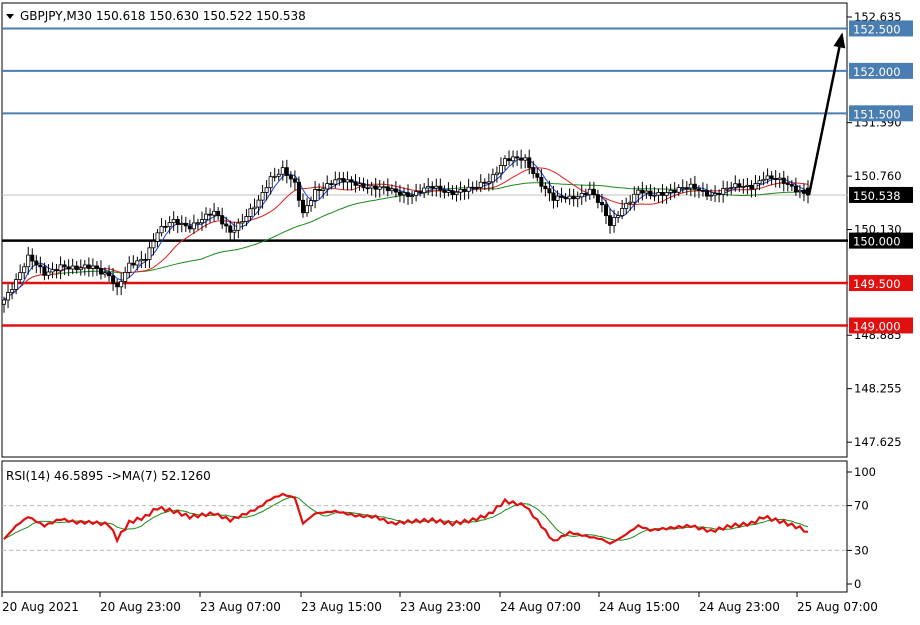 The width and height of the screenshot is (920, 625). What do you see at coordinates (341, 607) in the screenshot?
I see `time-tick-label: 23 Aug 15:00` at bounding box center [341, 607].